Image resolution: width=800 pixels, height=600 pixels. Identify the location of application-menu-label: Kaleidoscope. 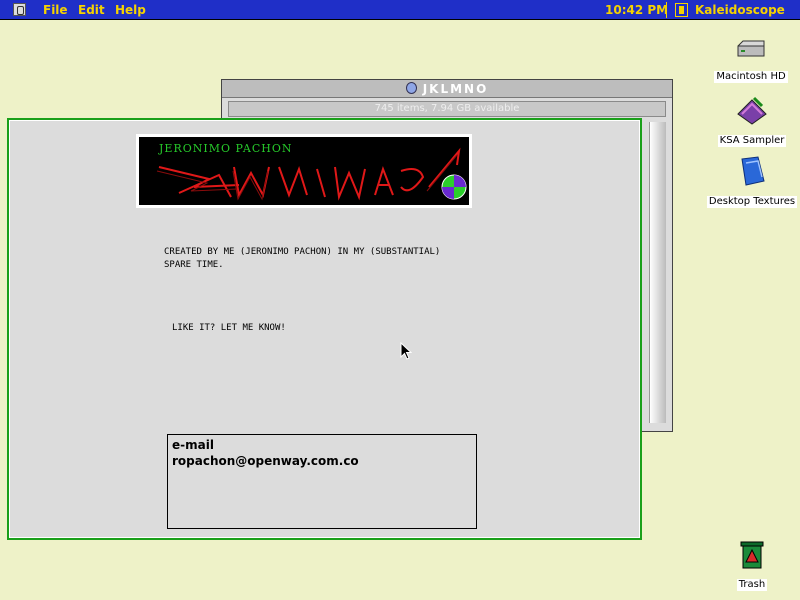
(740, 10).